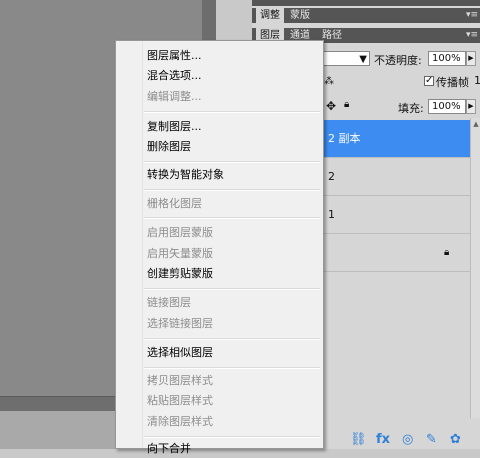 The width and height of the screenshot is (480, 458). What do you see at coordinates (447, 252) in the screenshot?
I see `layer-lock-icon: 🔒︎` at bounding box center [447, 252].